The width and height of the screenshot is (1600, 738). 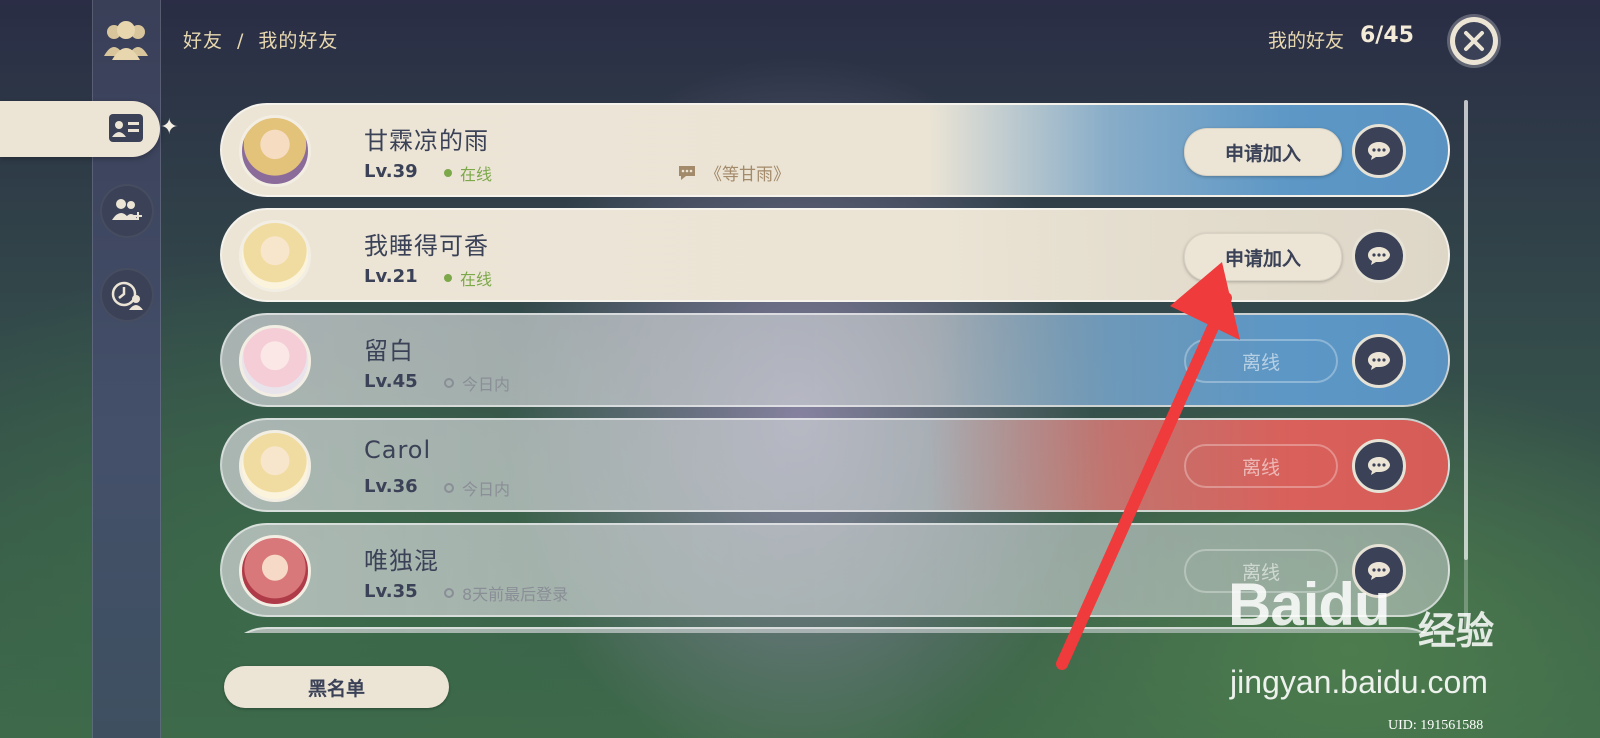 What do you see at coordinates (747, 175) in the screenshot?
I see `signature-text: 《等甘雨》` at bounding box center [747, 175].